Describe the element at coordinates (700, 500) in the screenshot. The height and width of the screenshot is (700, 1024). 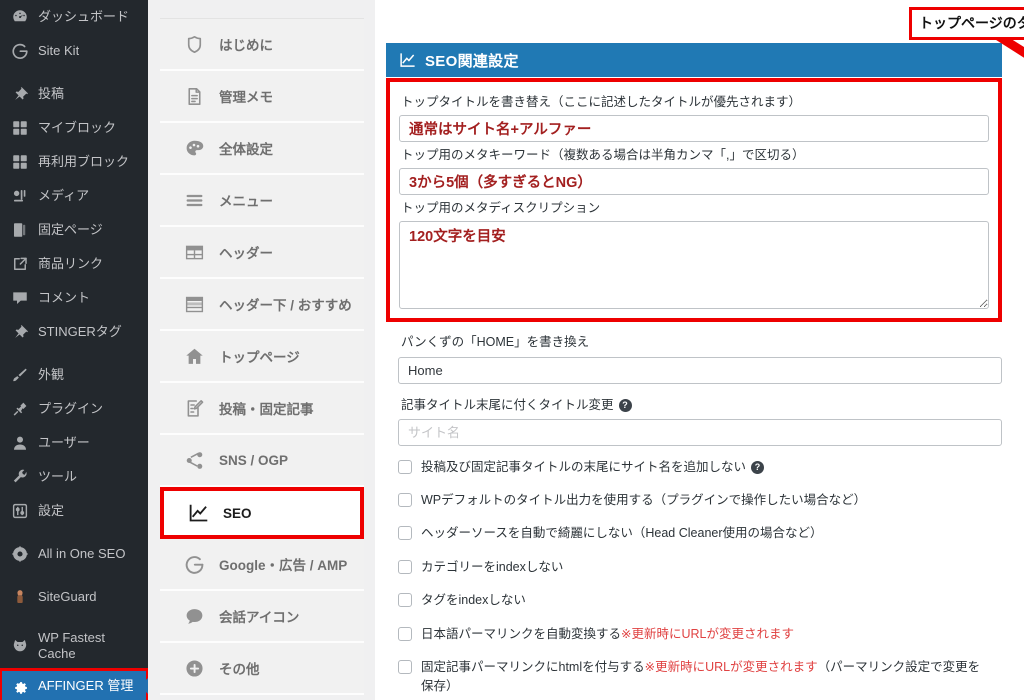
I see `checkbox-row: WPデフォルトのタイトル出力を使用する（プラグインで操作したい場合など）` at that location.